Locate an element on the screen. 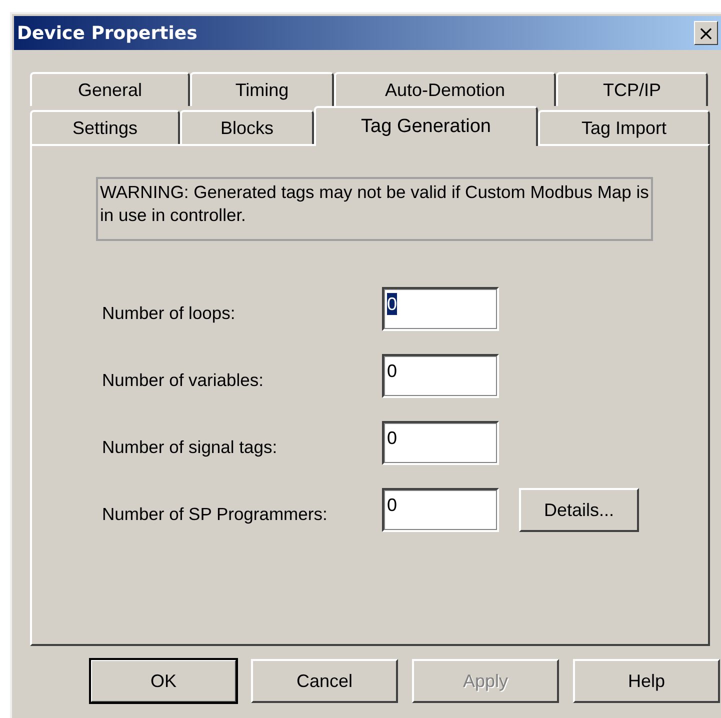 The width and height of the screenshot is (721, 718). tab: General is located at coordinates (110, 89).